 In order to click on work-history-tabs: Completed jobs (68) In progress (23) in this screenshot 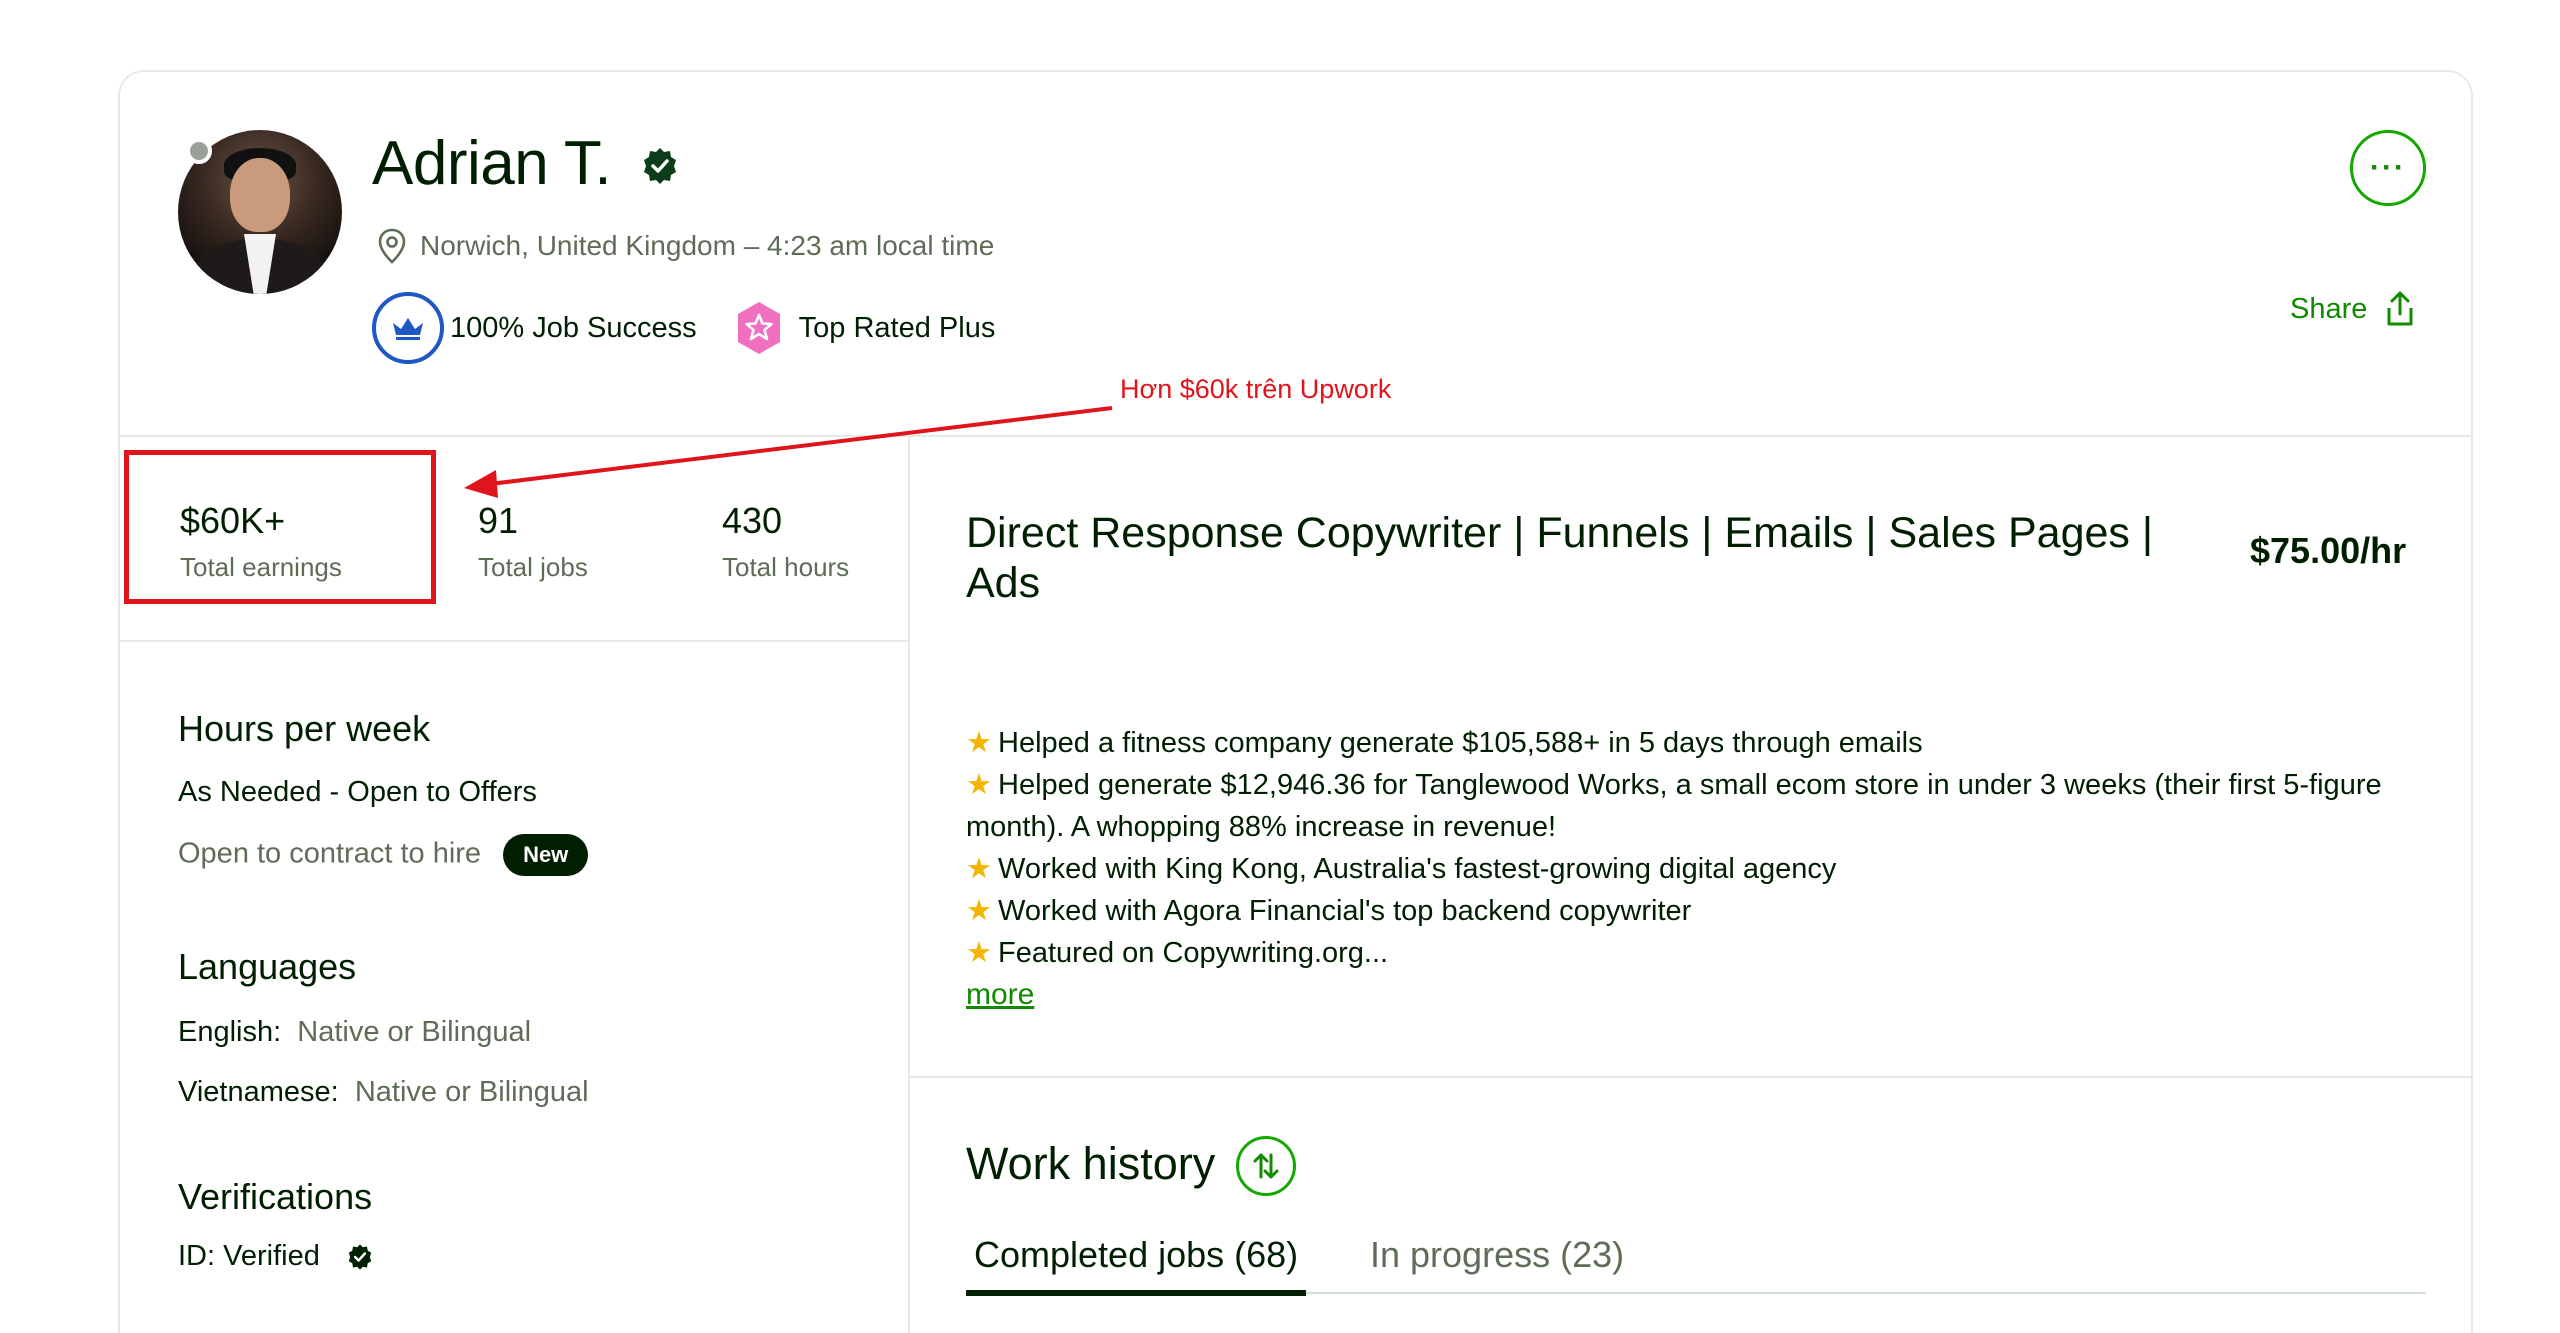, I will do `click(1696, 1265)`.